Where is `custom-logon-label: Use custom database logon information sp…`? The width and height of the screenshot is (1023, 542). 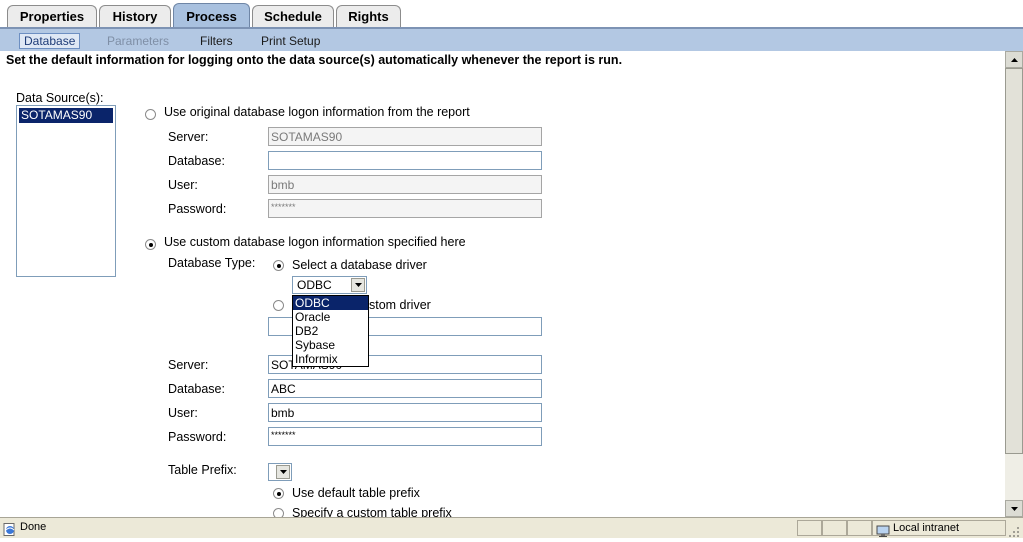
custom-logon-label: Use custom database logon information sp… is located at coordinates (315, 242).